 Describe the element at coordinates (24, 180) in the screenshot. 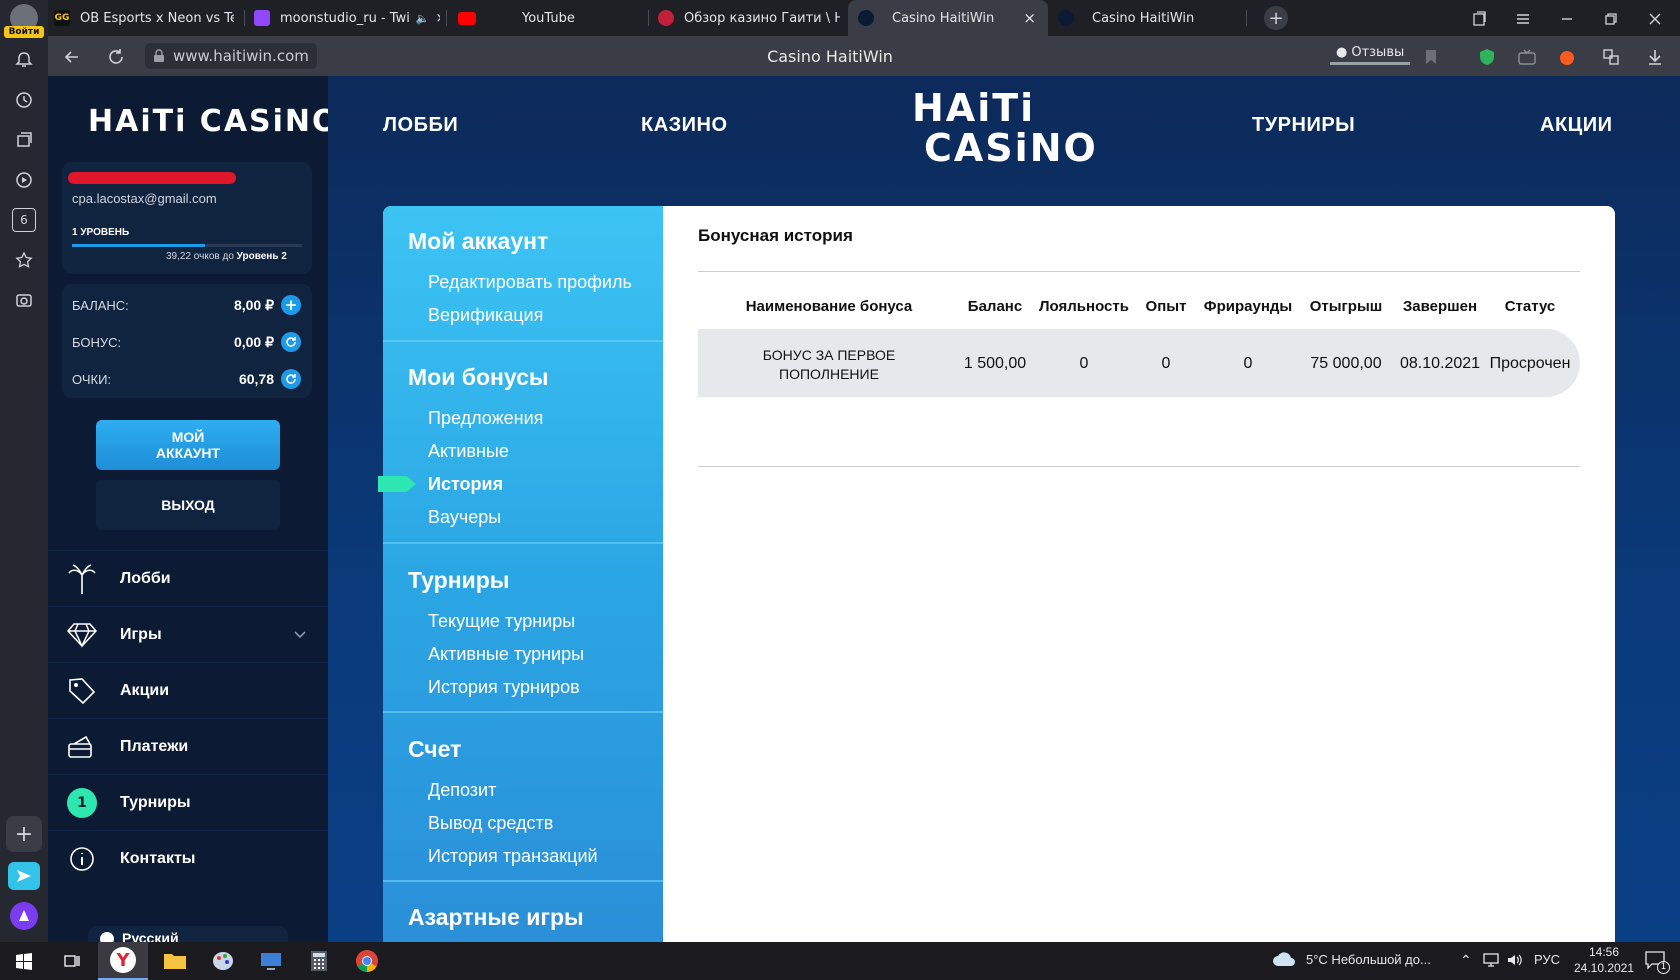

I see `video-icon` at that location.